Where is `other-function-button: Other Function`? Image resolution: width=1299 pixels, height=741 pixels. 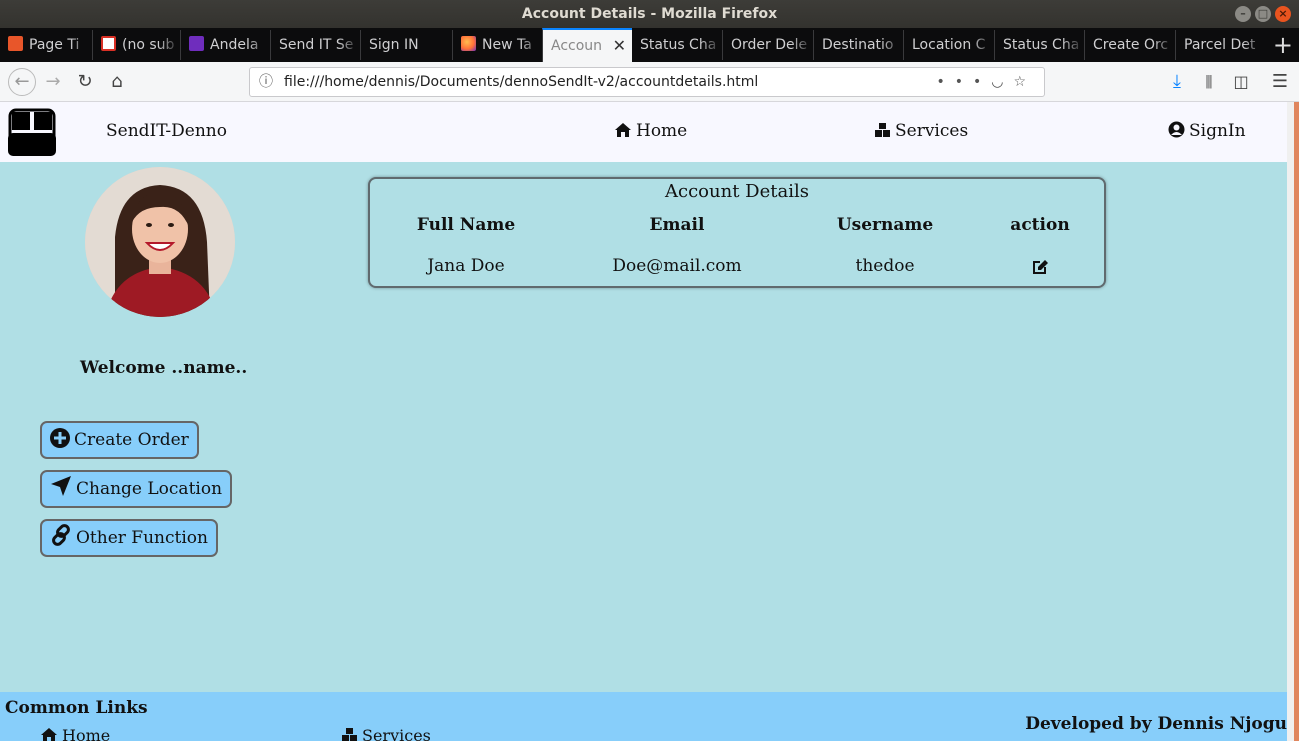
other-function-button: Other Function is located at coordinates (129, 538).